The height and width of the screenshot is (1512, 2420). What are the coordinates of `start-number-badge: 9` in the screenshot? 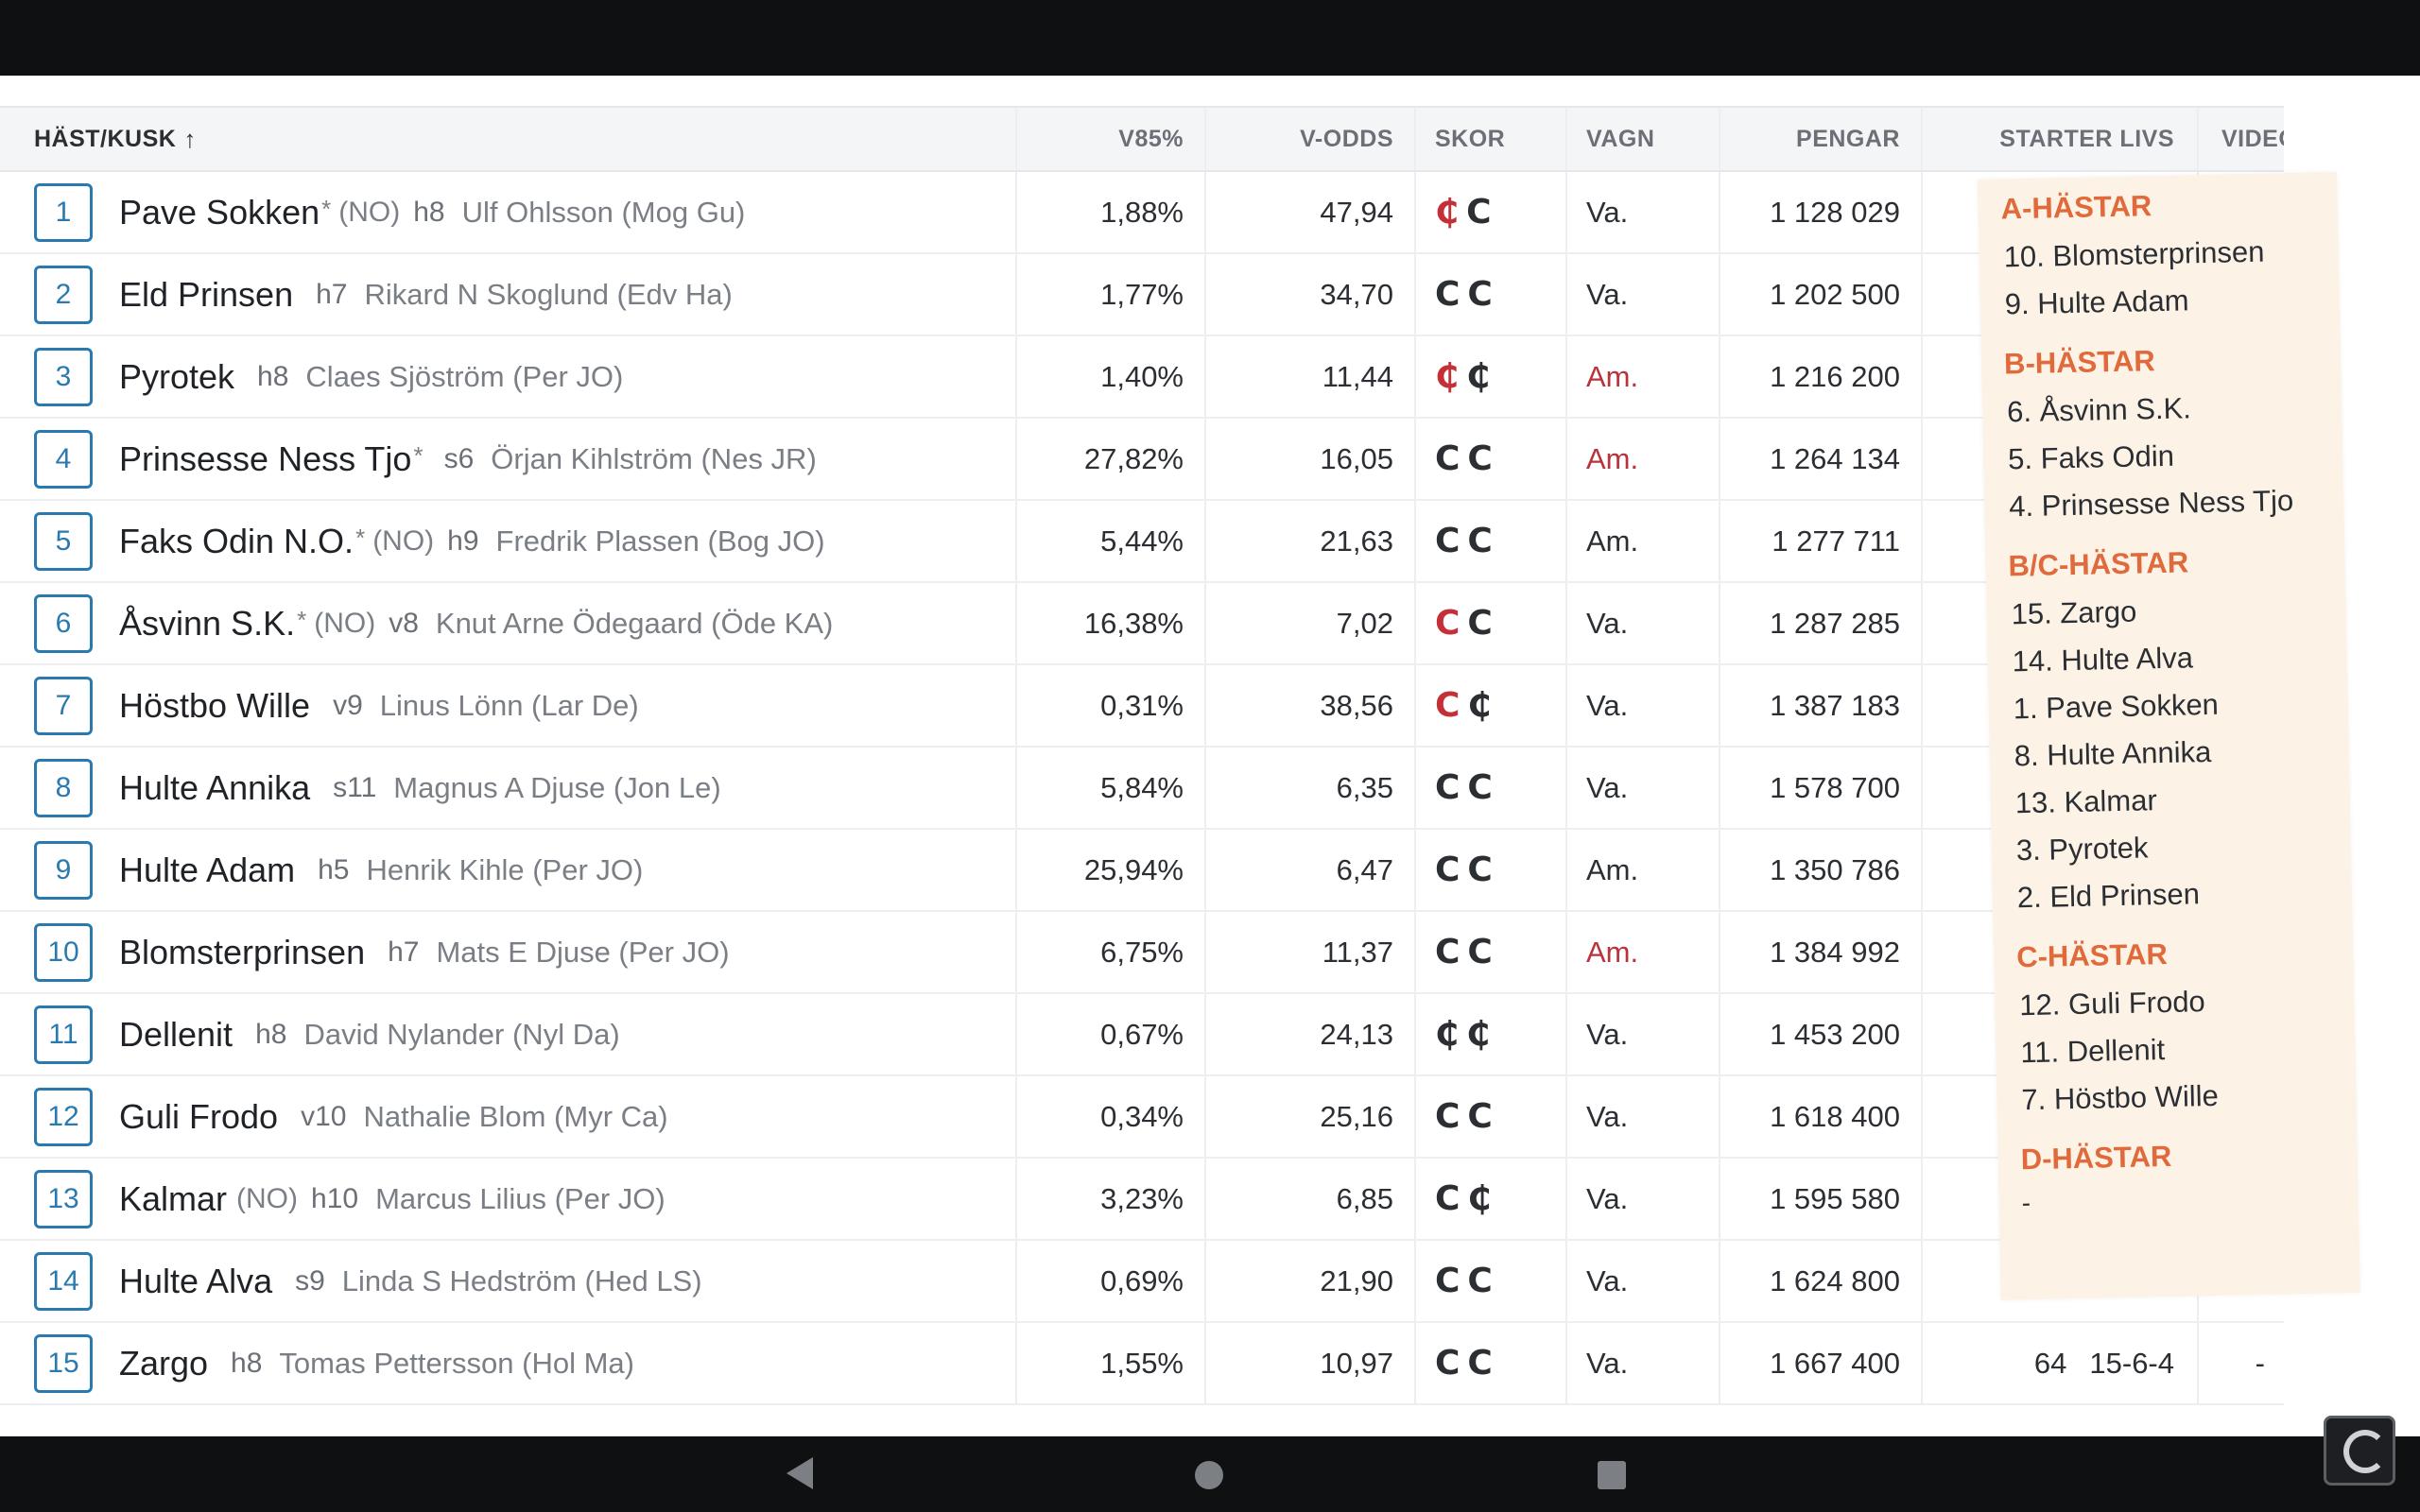 It's located at (63, 870).